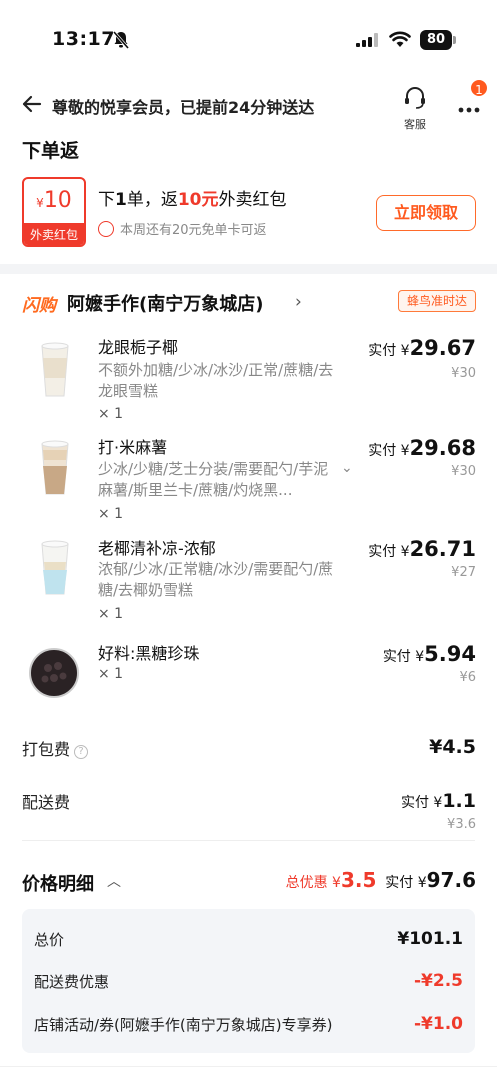 The height and width of the screenshot is (1080, 497). I want to click on top-nav: 尊敬的悦享会员，已提前24分钟送达 客服 1, so click(248, 105).